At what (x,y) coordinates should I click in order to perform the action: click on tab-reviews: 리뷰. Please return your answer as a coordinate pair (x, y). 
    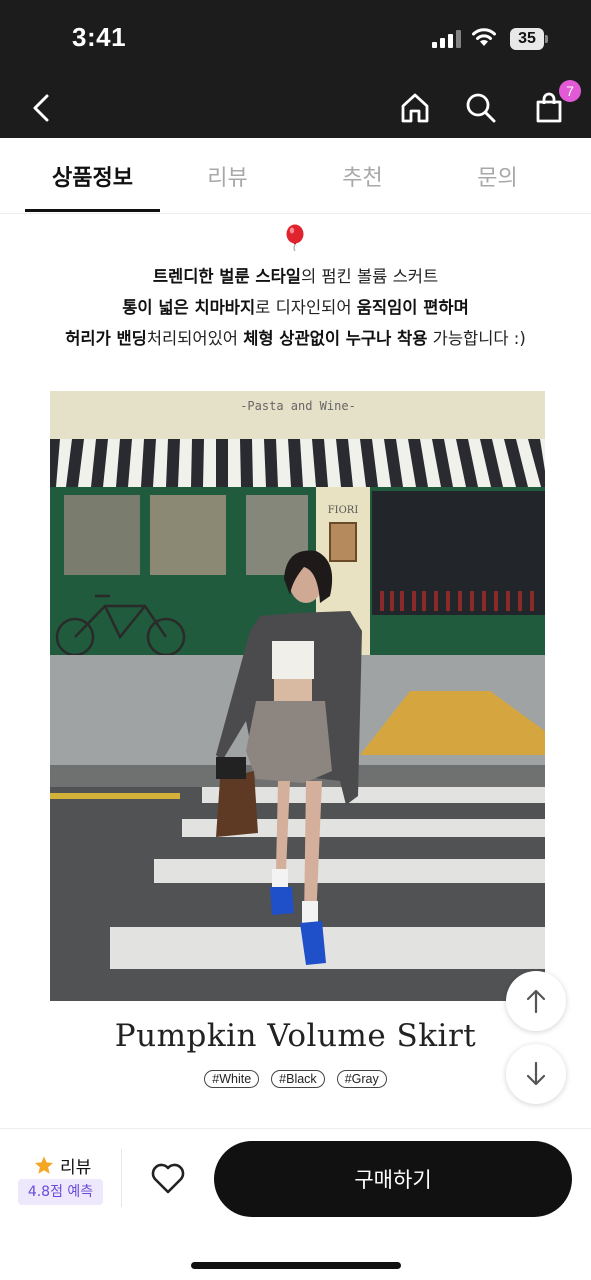
    Looking at the image, I should click on (227, 175).